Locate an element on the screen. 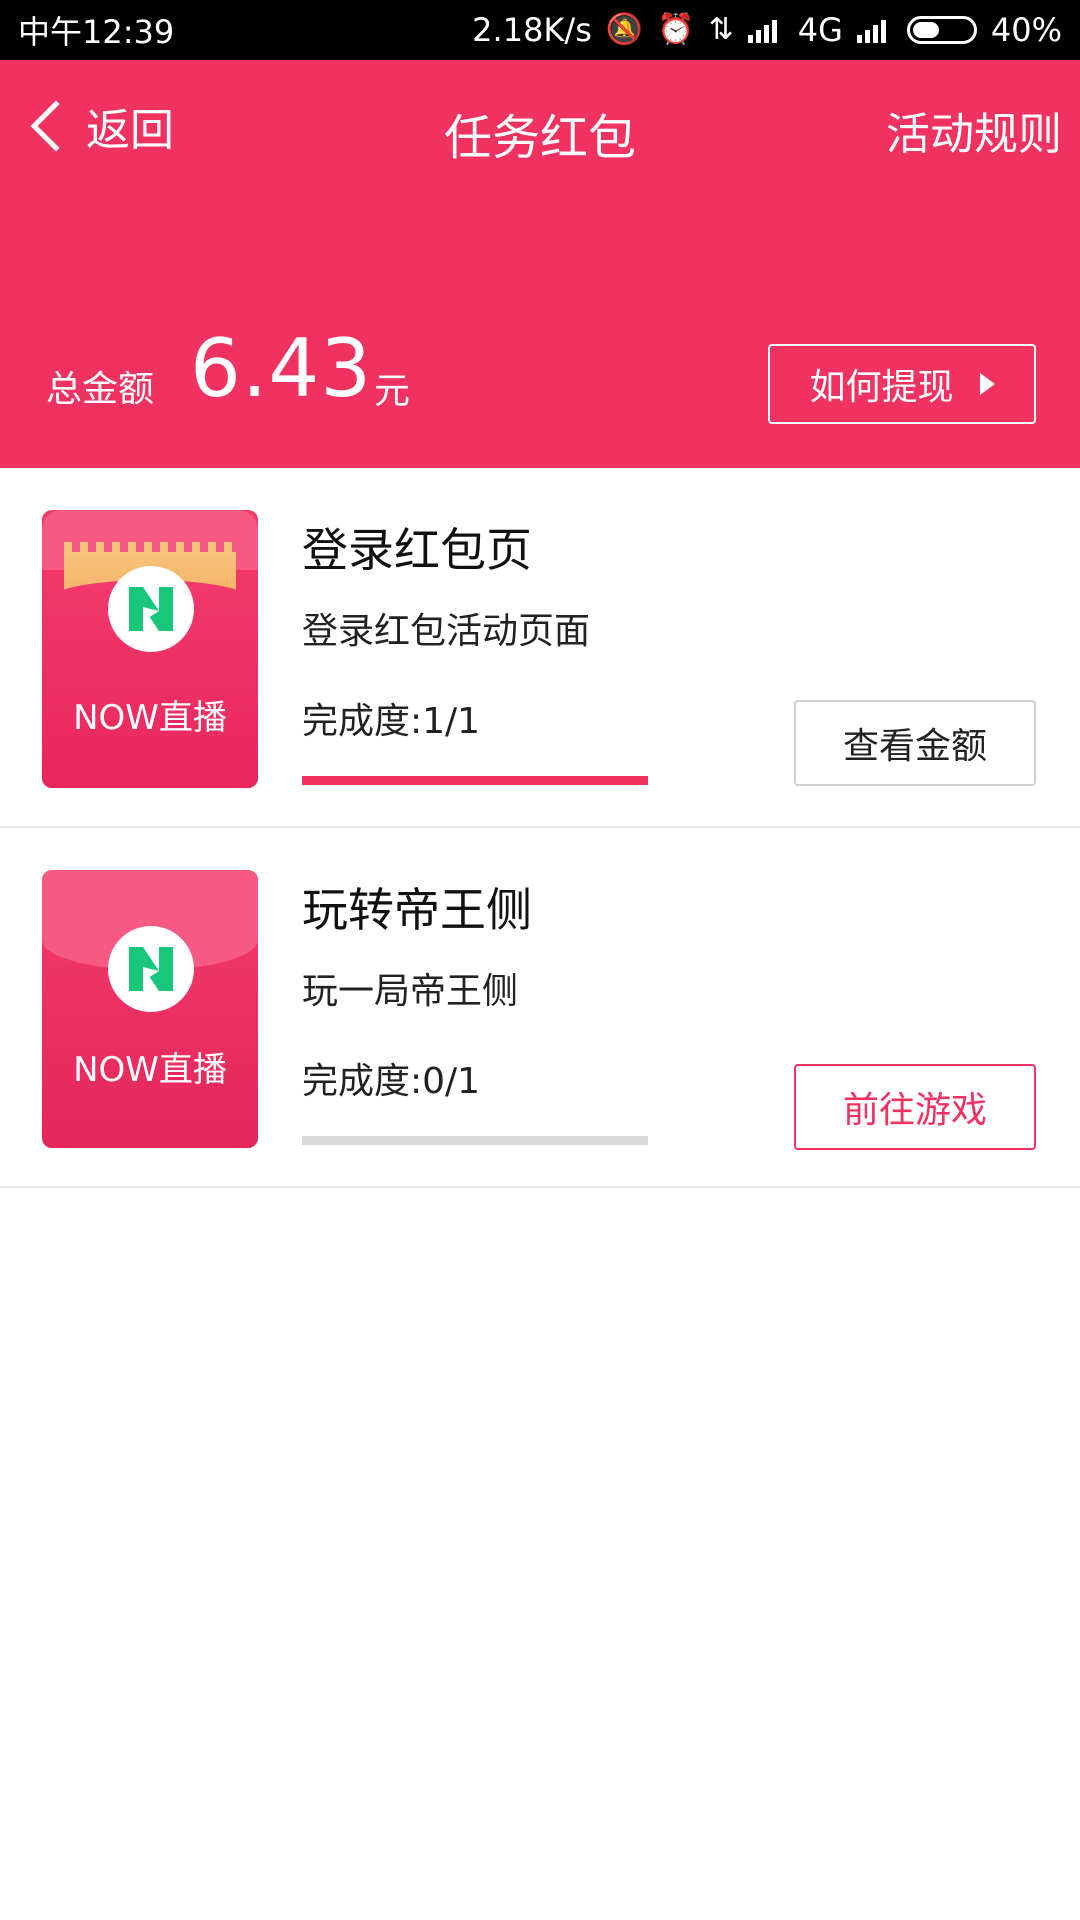 The height and width of the screenshot is (1920, 1080). task-progress-fill is located at coordinates (475, 780).